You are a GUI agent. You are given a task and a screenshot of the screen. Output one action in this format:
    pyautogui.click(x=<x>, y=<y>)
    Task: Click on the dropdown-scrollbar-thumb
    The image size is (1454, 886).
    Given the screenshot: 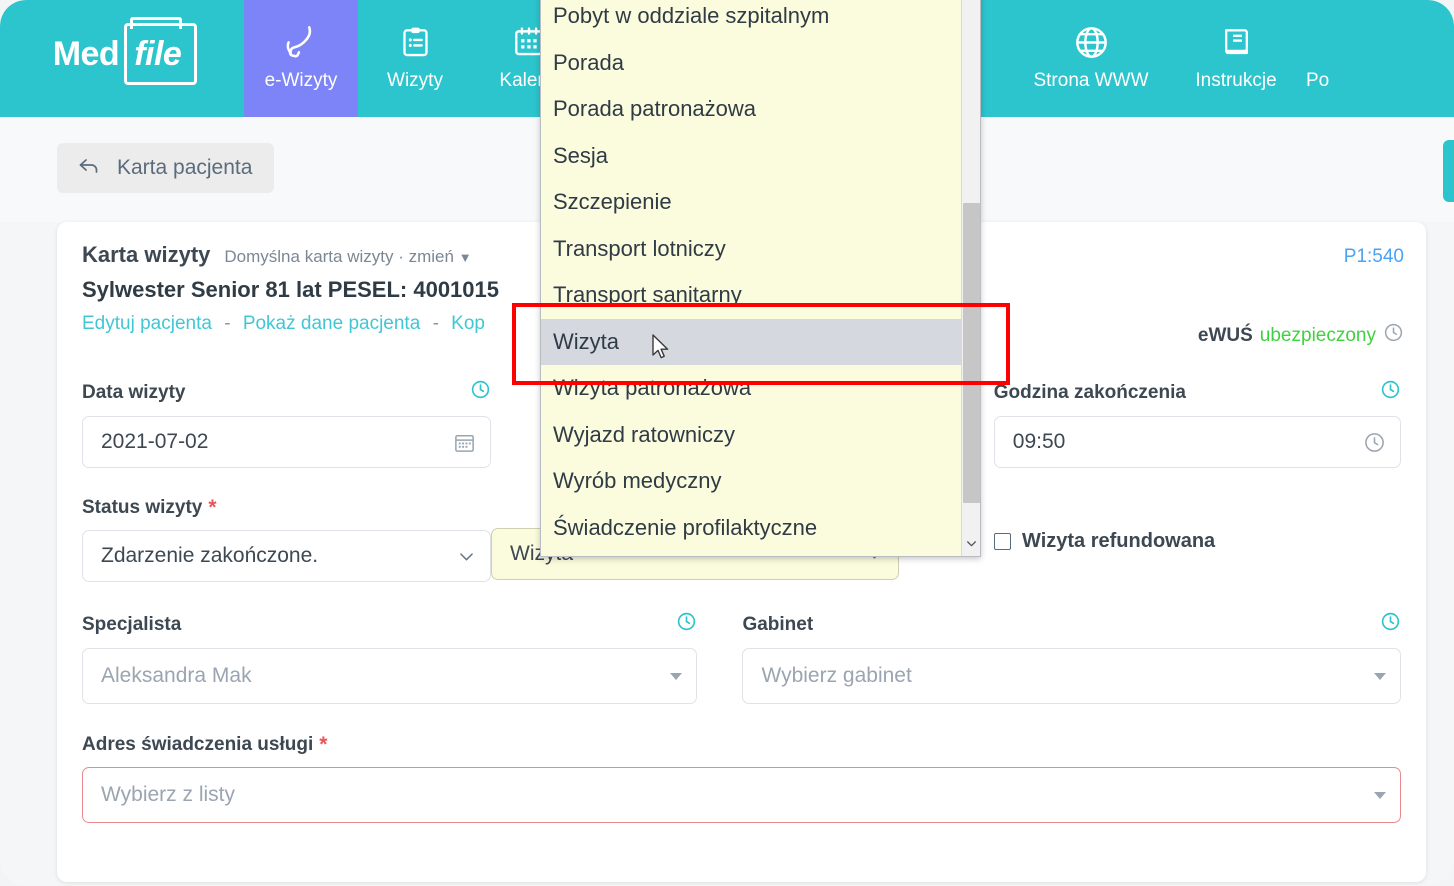 What is the action you would take?
    pyautogui.click(x=971, y=353)
    